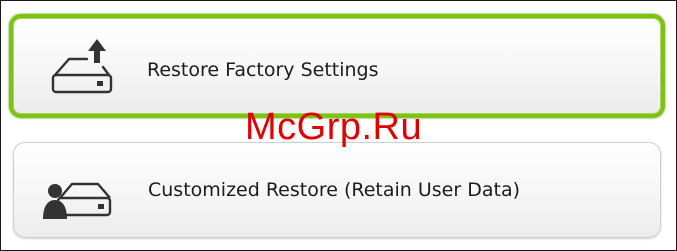  What do you see at coordinates (84, 67) in the screenshot?
I see `drive-upload-icon` at bounding box center [84, 67].